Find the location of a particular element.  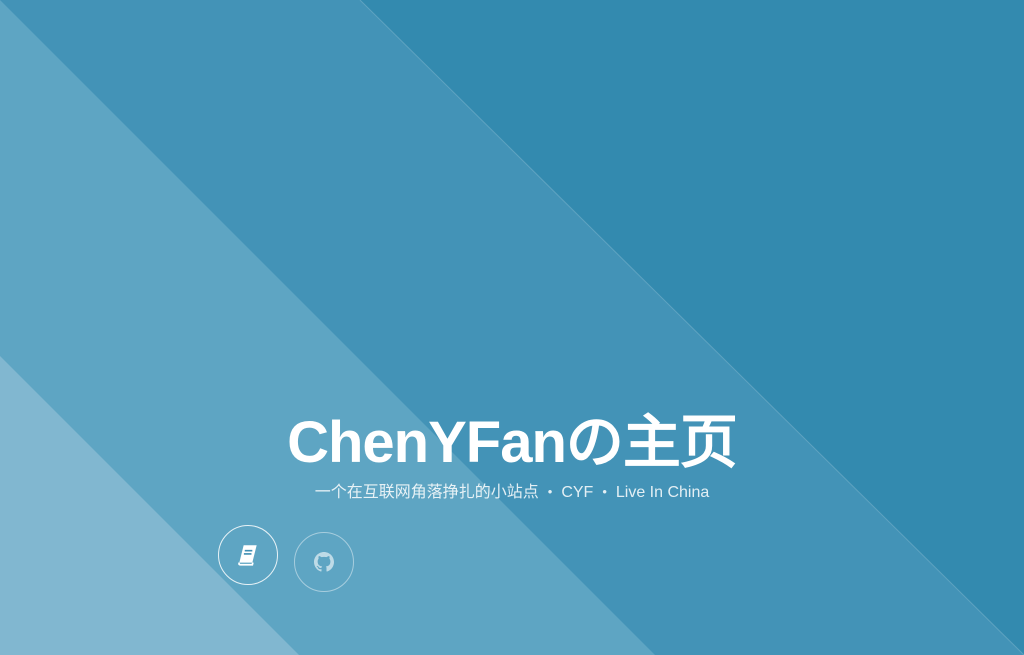

page-title: ChenYFanの主页 is located at coordinates (512, 442).